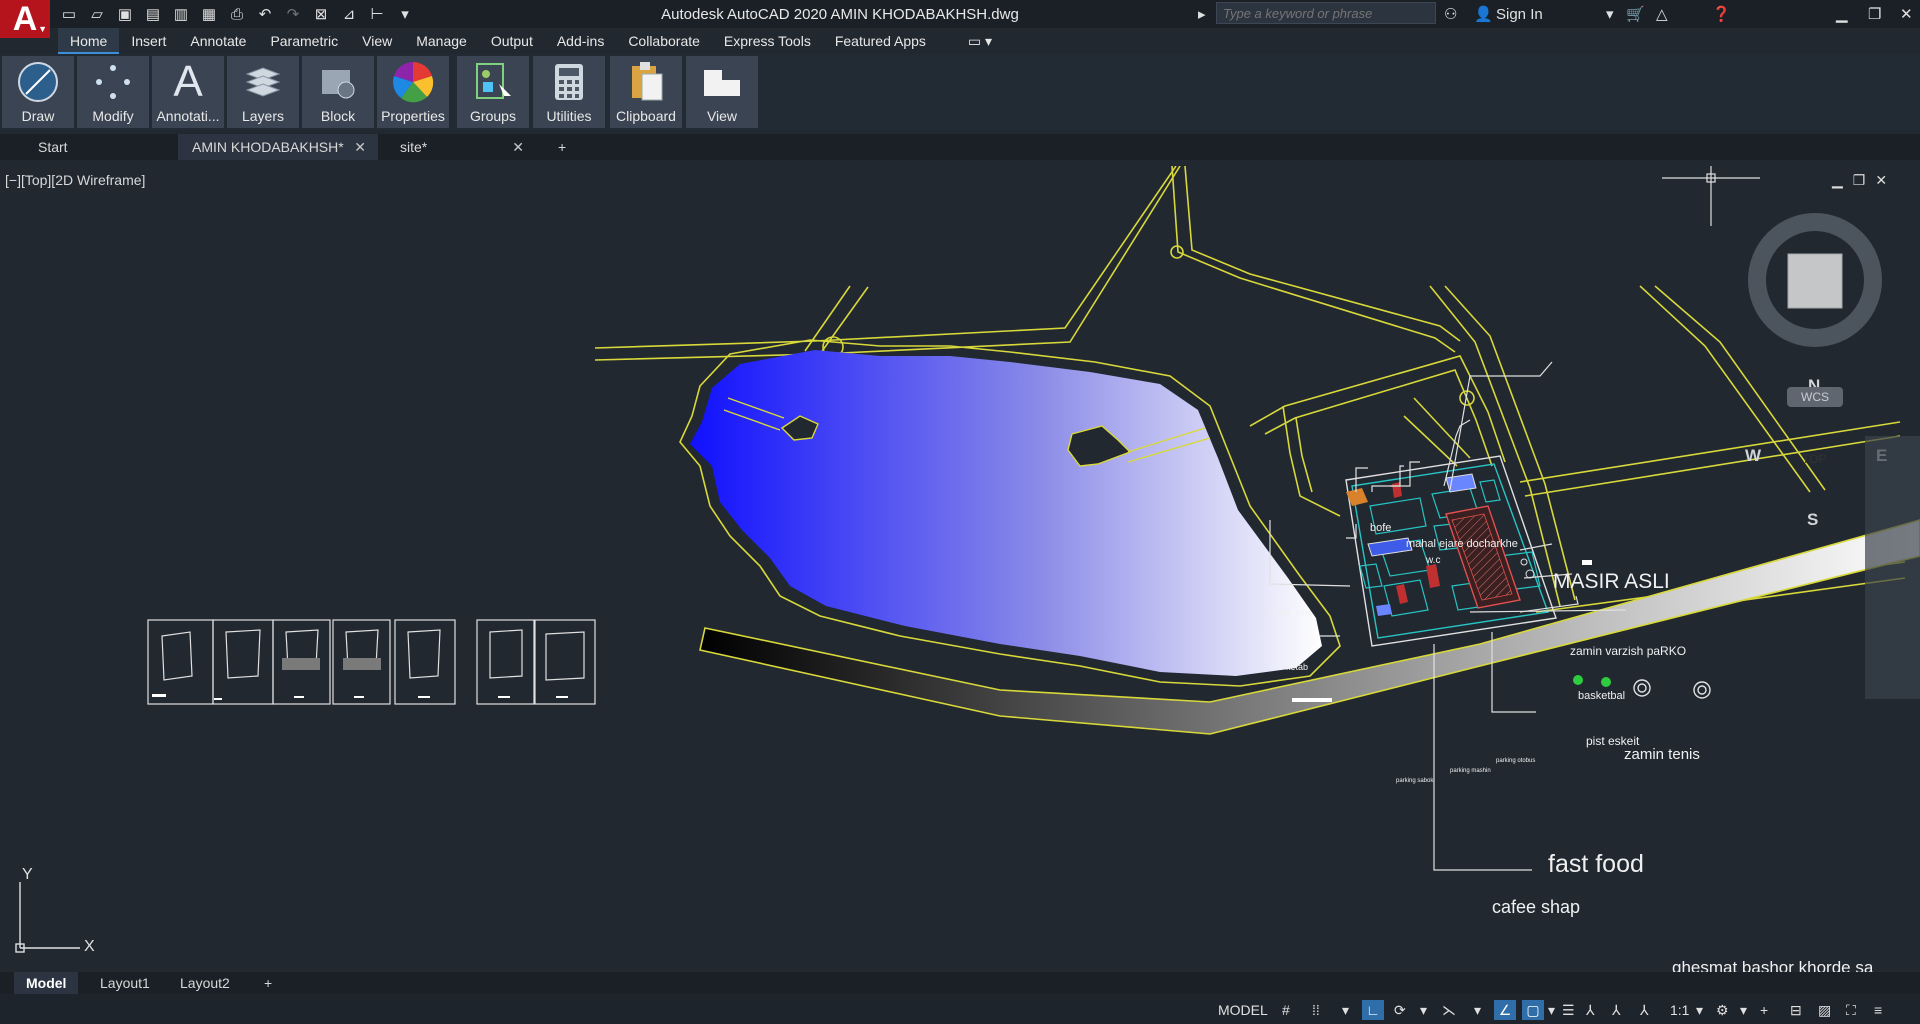  I want to click on tab-start: Start, so click(99, 147).